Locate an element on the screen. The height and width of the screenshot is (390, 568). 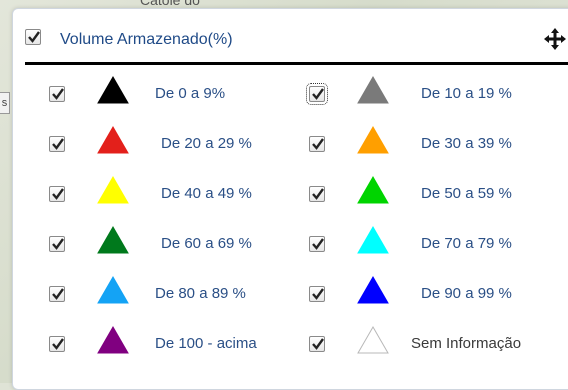
legend-item-label: De 40 a 49 % is located at coordinates (206, 193).